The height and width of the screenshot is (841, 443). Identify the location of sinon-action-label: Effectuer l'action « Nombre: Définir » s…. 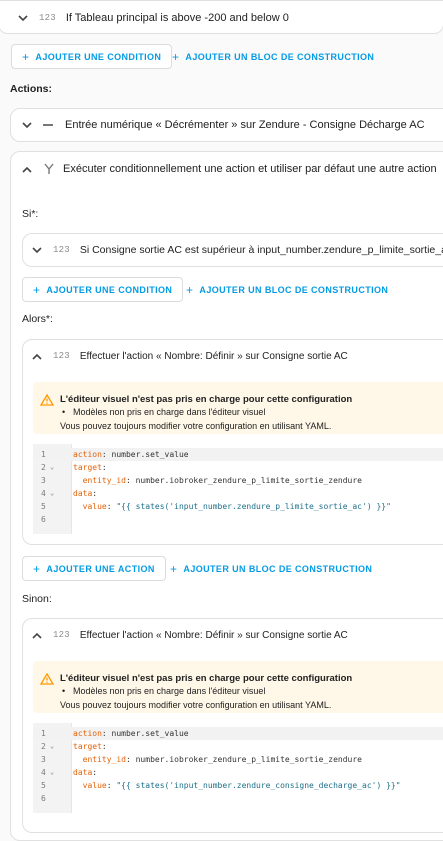
(213, 635).